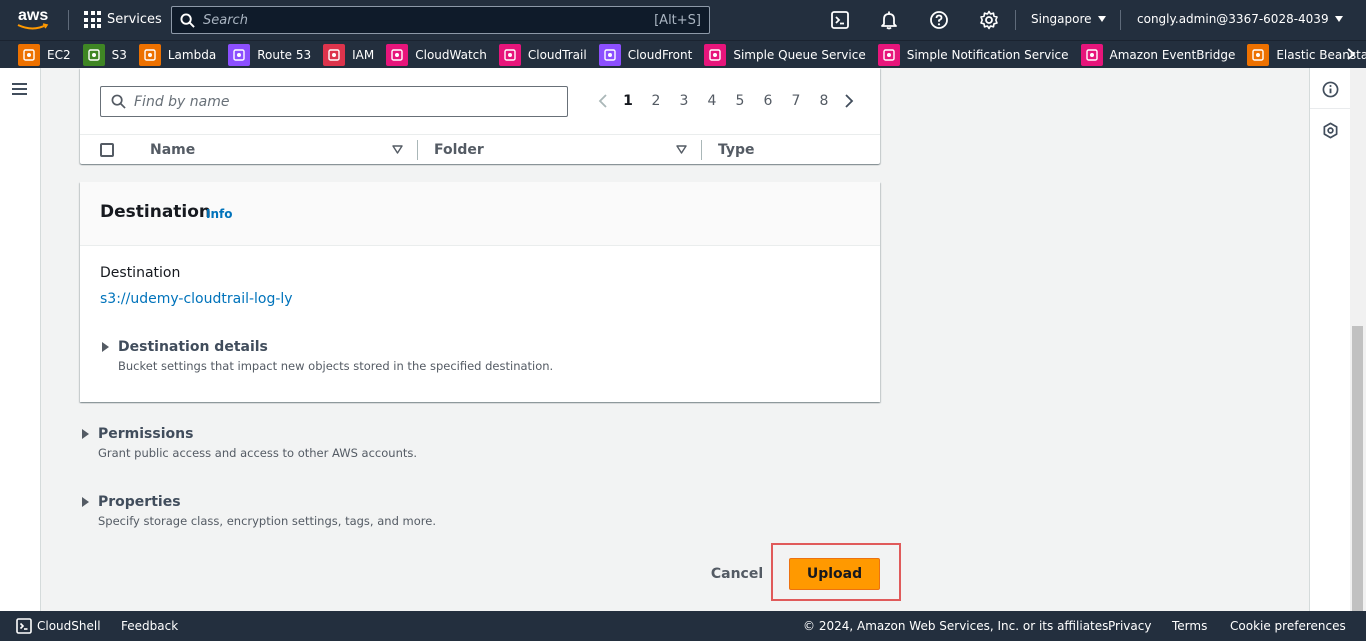  Describe the element at coordinates (737, 574) in the screenshot. I see `cancel-button: Cancel` at that location.